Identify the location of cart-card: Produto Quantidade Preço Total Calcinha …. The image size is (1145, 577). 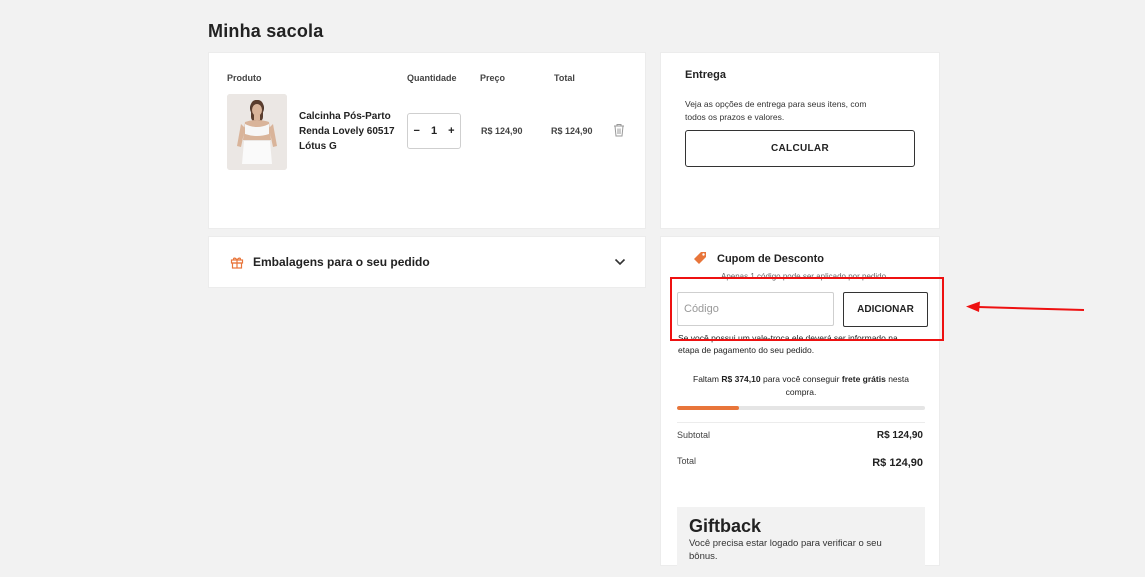
(427, 140).